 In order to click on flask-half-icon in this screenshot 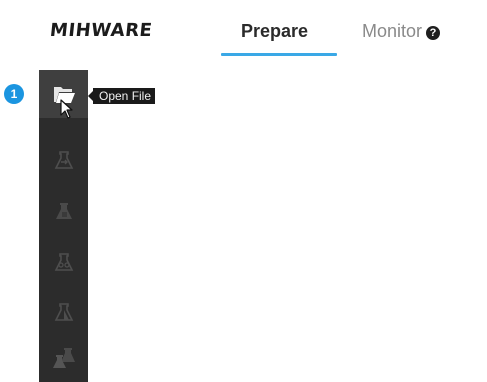, I will do `click(63, 312)`.